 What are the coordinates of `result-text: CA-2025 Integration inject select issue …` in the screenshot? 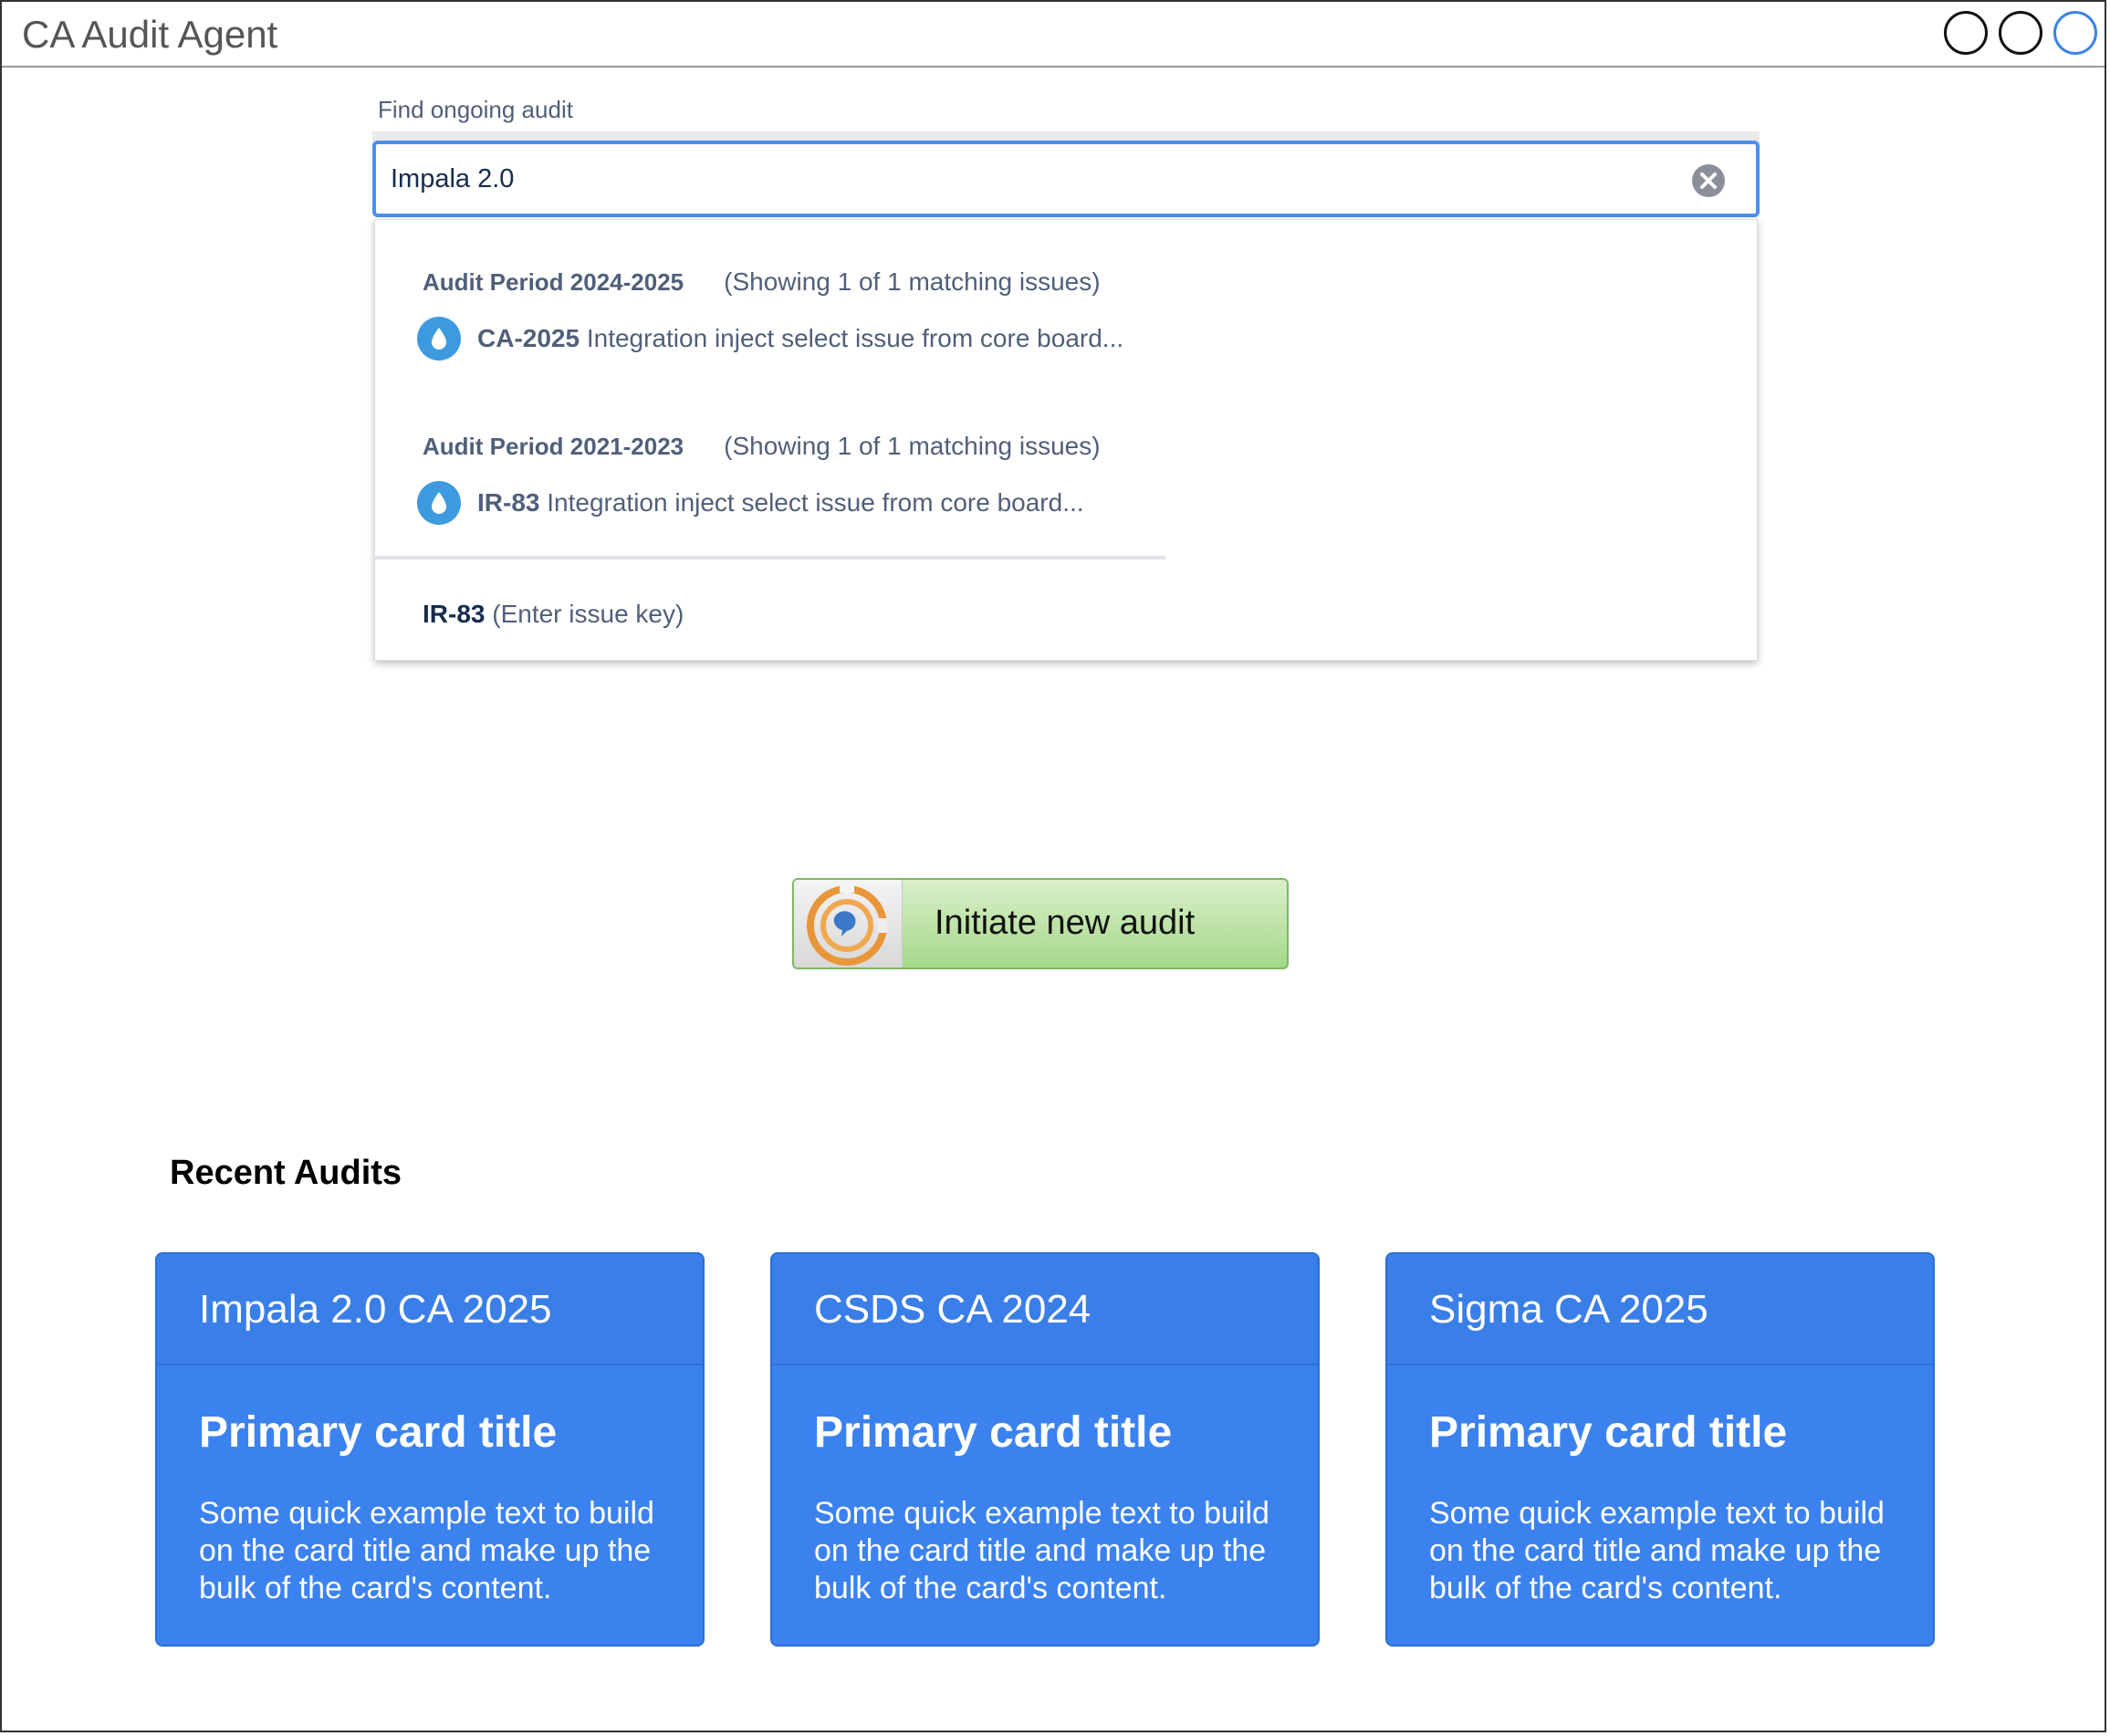 It's located at (800, 338).